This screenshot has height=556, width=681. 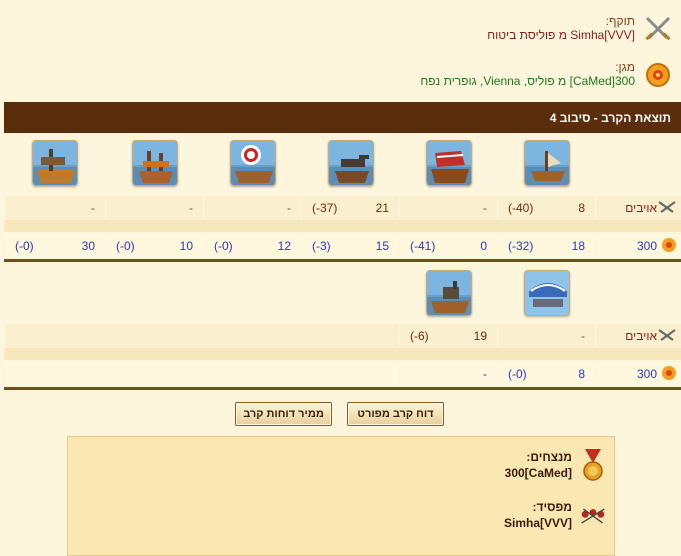 What do you see at coordinates (325, 208) in the screenshot?
I see `enemy-count: (-37)` at bounding box center [325, 208].